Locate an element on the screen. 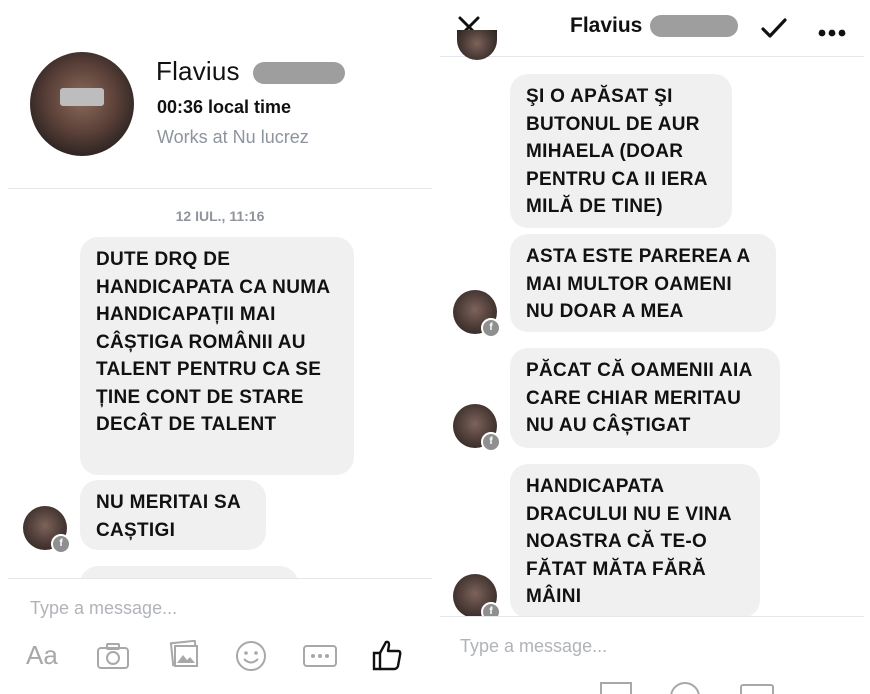 The image size is (870, 694). camera-icon is located at coordinates (113, 658).